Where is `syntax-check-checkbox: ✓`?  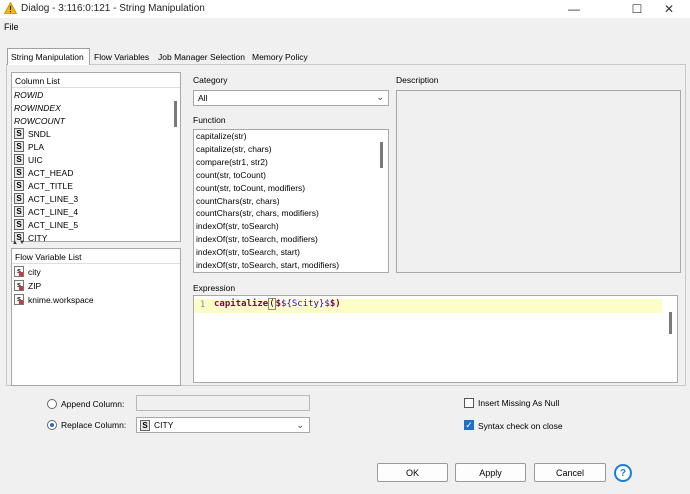 syntax-check-checkbox: ✓ is located at coordinates (469, 425).